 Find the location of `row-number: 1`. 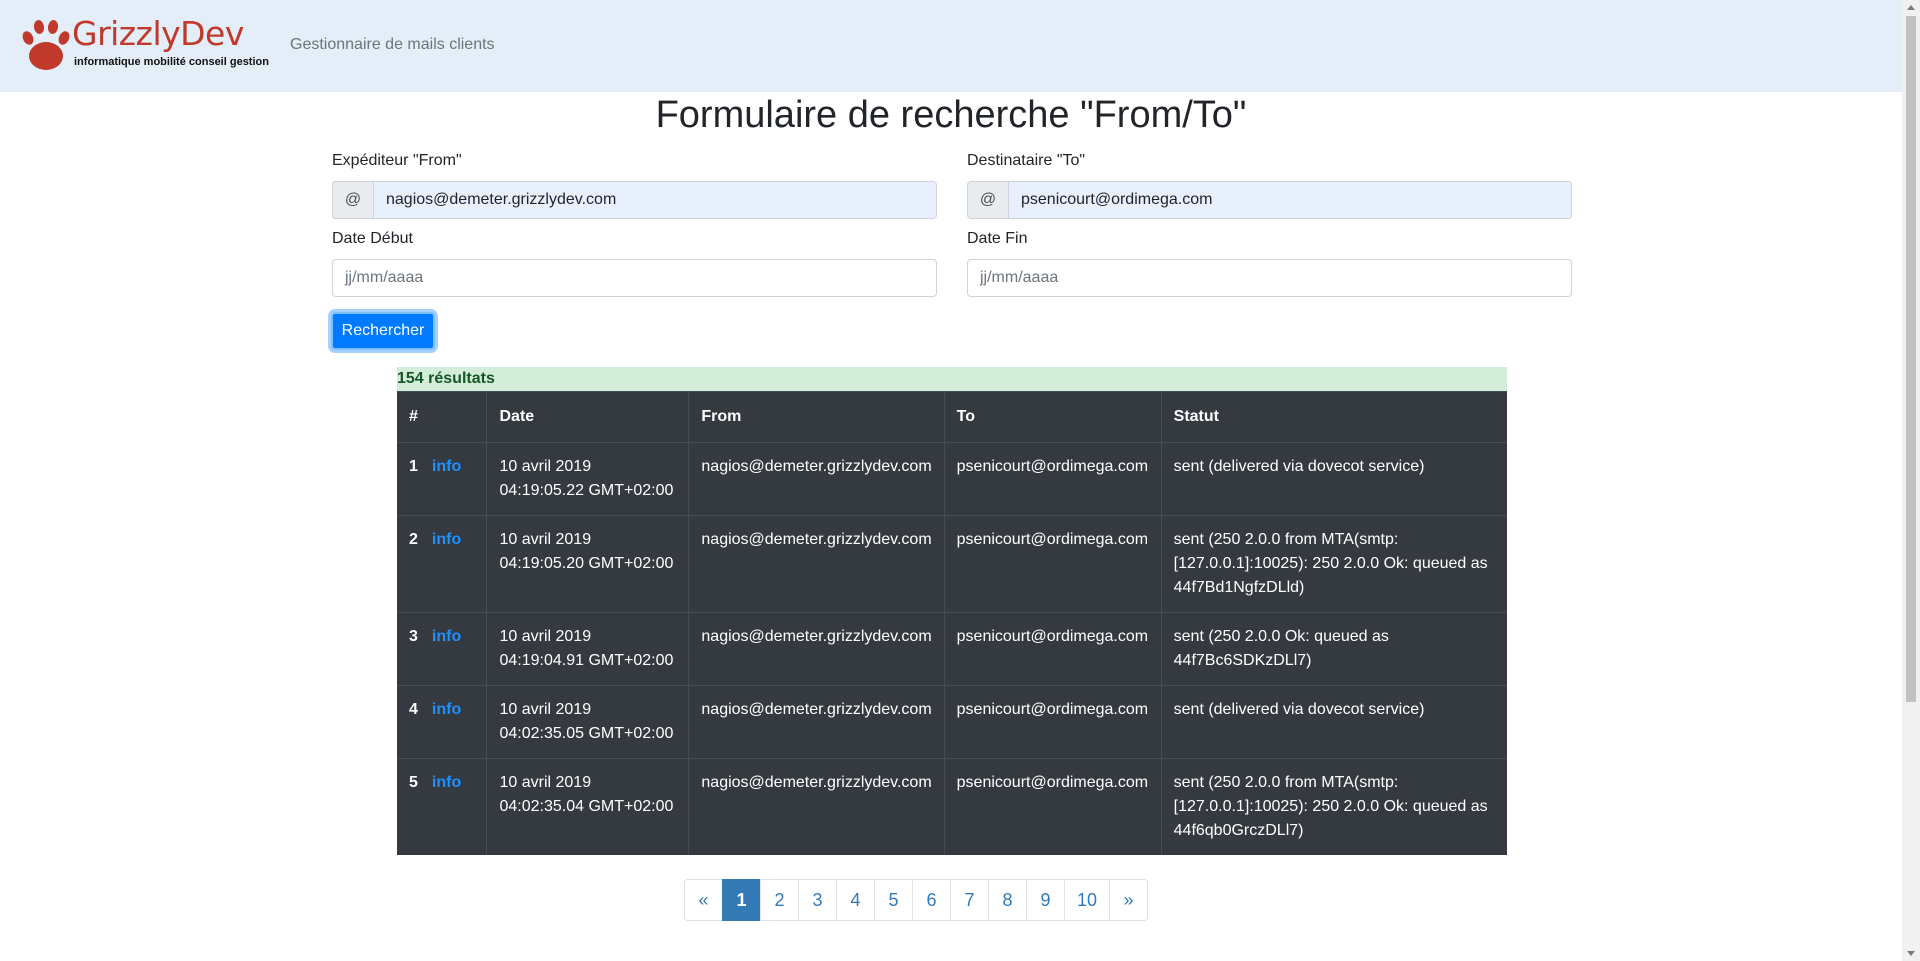

row-number: 1 is located at coordinates (413, 466).